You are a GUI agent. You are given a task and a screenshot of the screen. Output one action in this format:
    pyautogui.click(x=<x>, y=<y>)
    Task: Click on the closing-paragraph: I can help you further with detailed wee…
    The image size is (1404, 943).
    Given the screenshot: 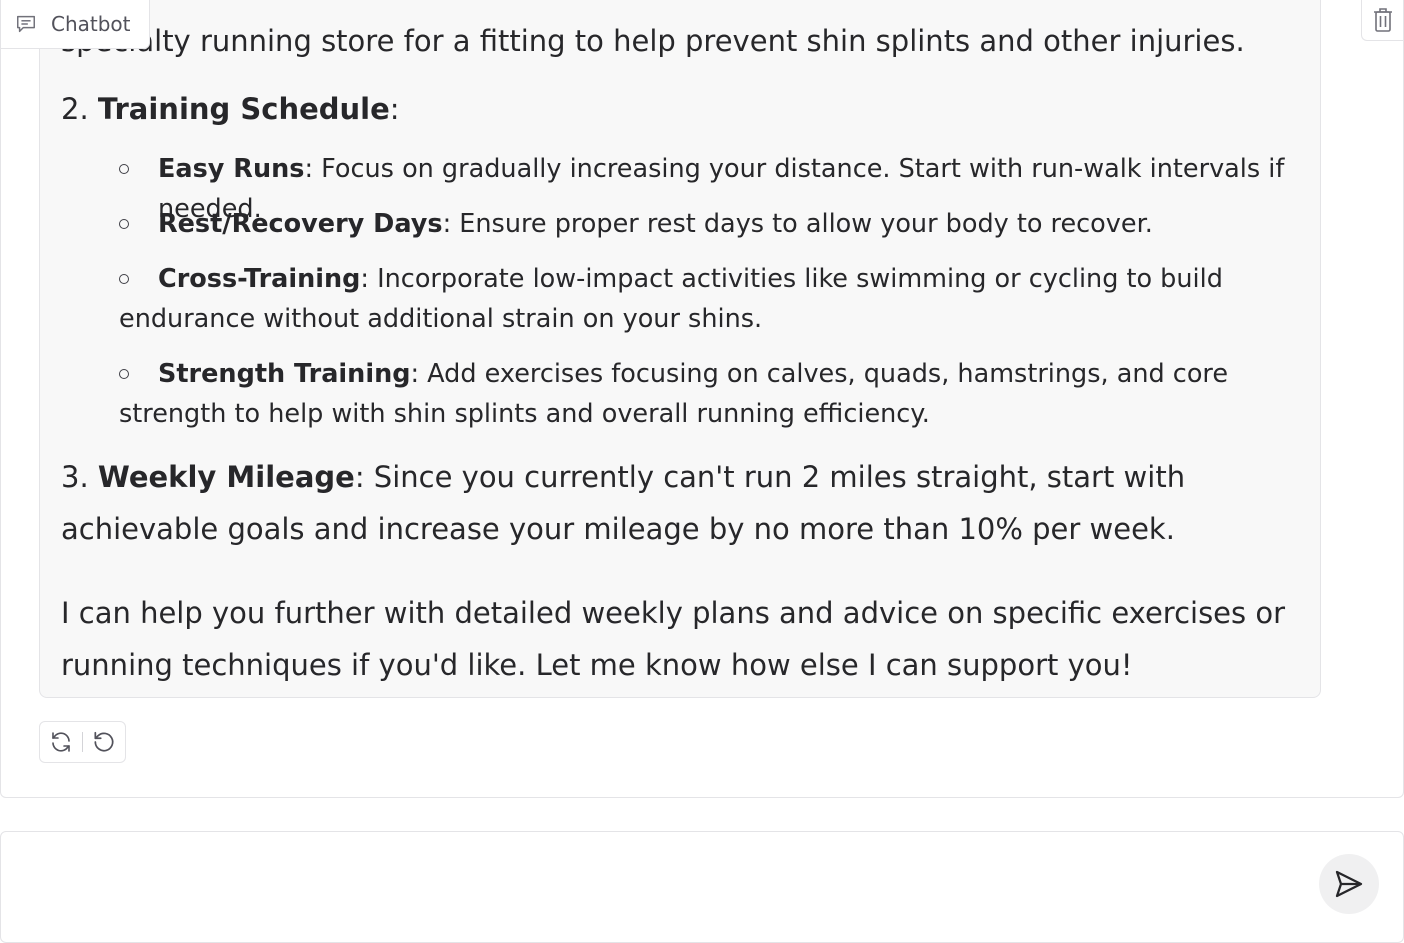 What is the action you would take?
    pyautogui.click(x=673, y=639)
    